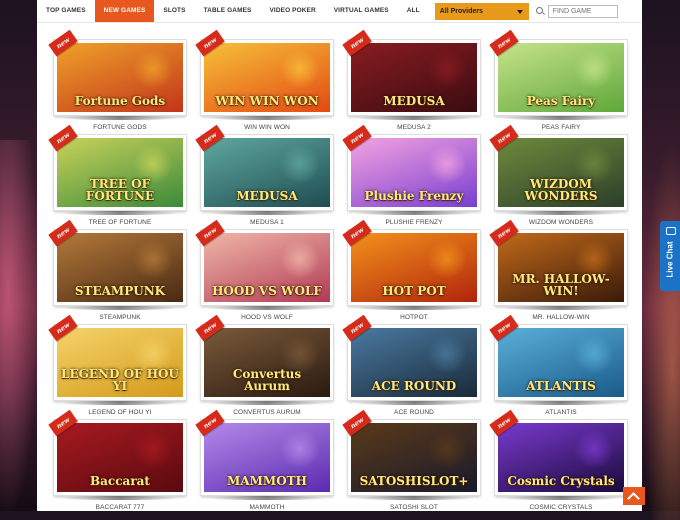 The height and width of the screenshot is (520, 680). I want to click on live-chat-label: Live Chat, so click(670, 259).